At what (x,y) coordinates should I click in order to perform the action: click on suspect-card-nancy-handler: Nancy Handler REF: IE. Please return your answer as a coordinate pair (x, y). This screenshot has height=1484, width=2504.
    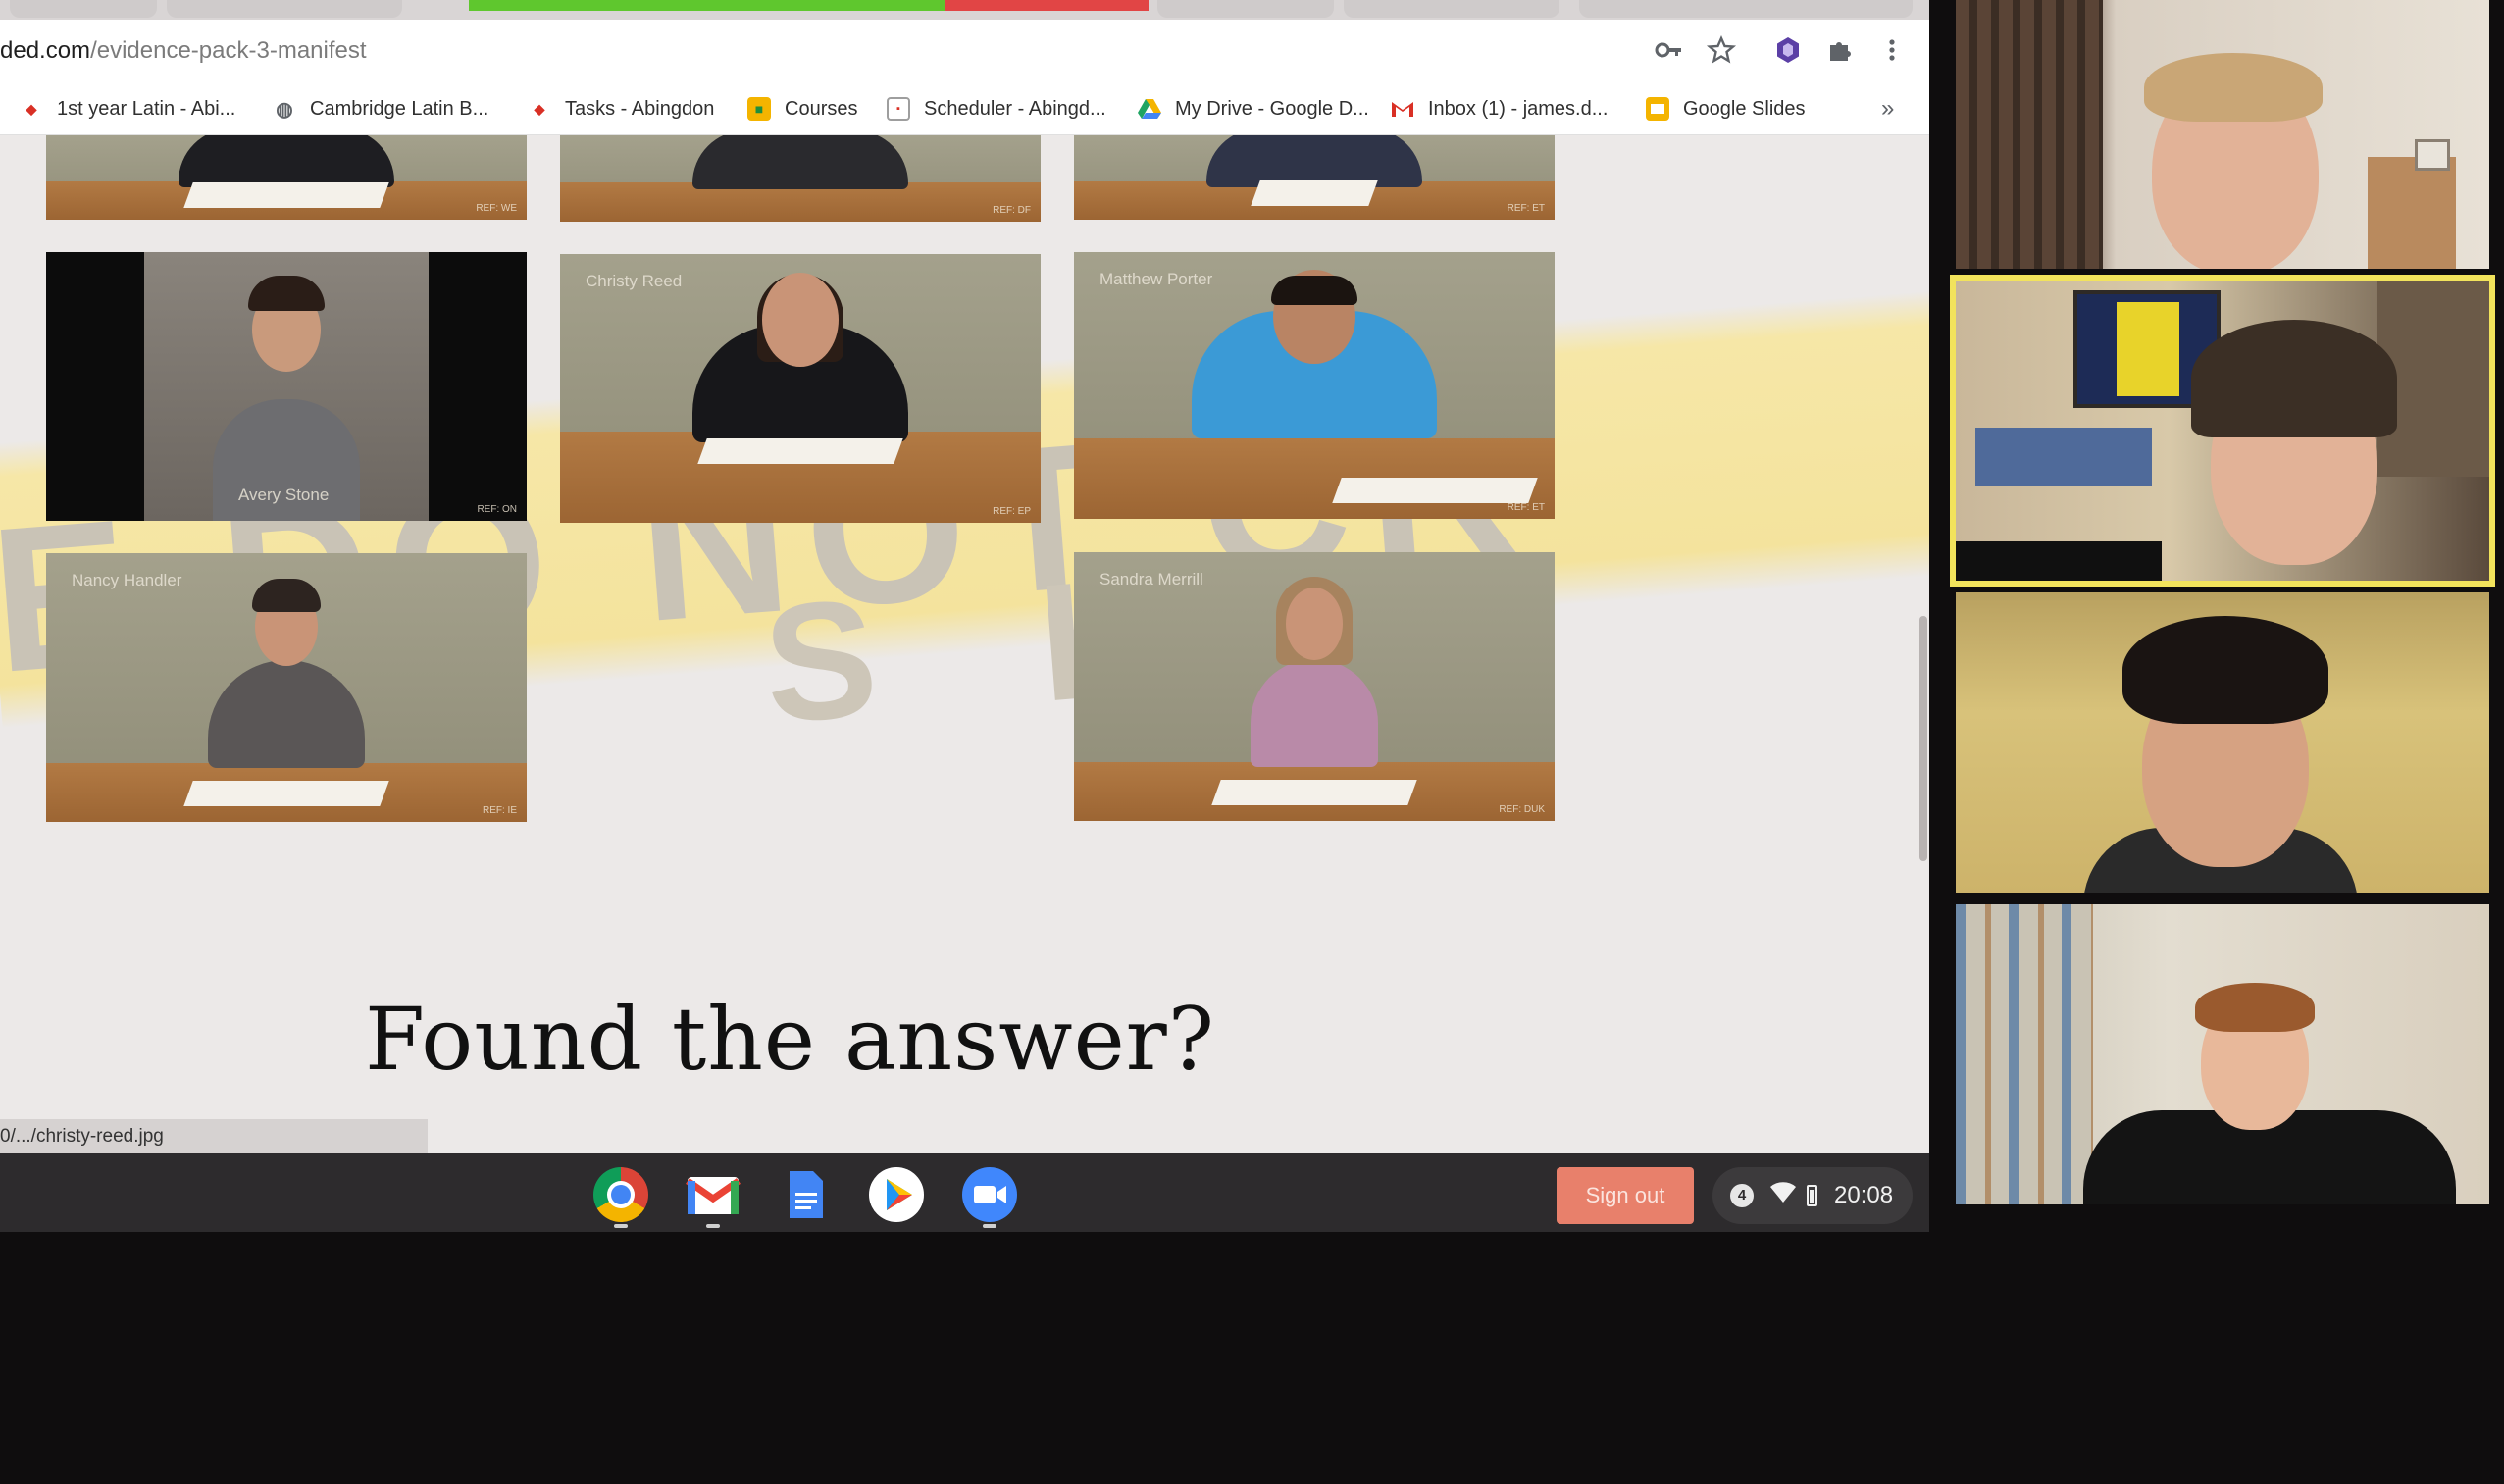
    Looking at the image, I should click on (287, 688).